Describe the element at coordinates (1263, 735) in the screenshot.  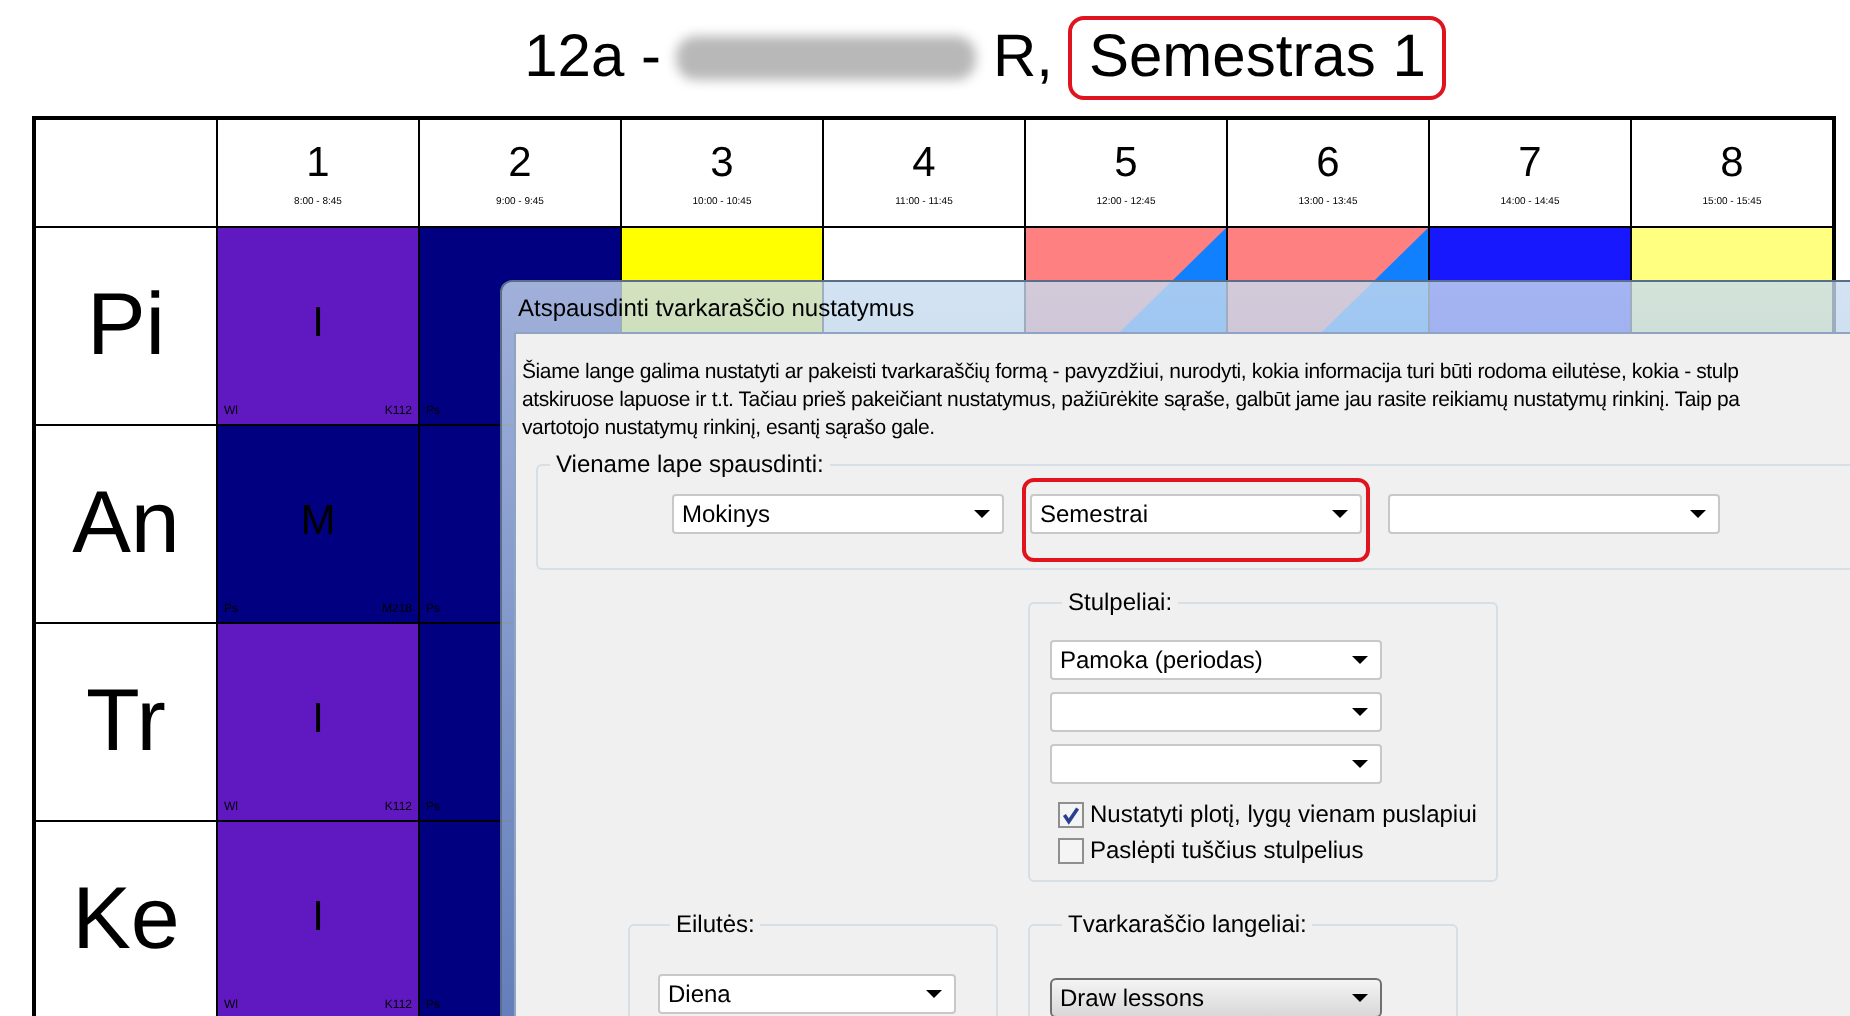
I see `group-box: Stulpeliai: Pamoka (periodas) Nustatyti plotį, lygų vienam puslapiui Paslėpti tuščius stulpelius` at that location.